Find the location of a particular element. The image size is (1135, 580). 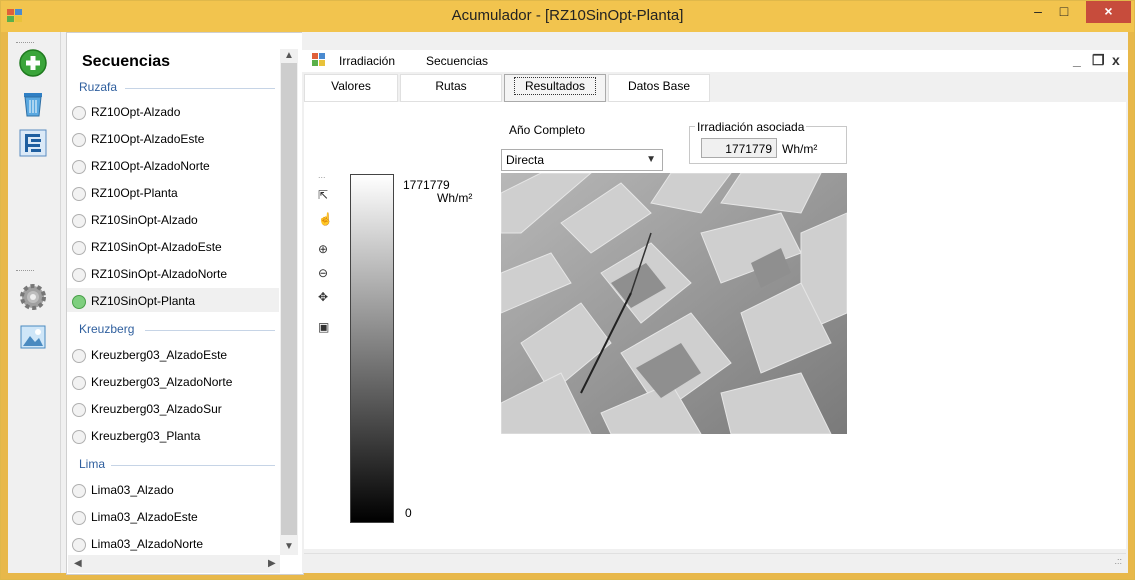

pointer-icon: ⇱ is located at coordinates (323, 195).